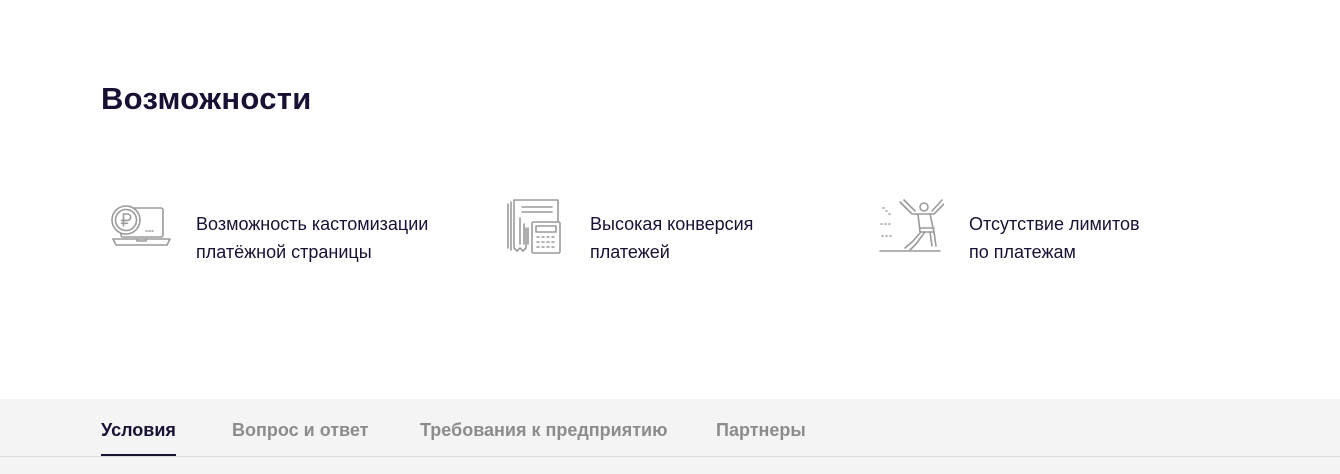  Describe the element at coordinates (911, 228) in the screenshot. I see `jumping-person-icon` at that location.